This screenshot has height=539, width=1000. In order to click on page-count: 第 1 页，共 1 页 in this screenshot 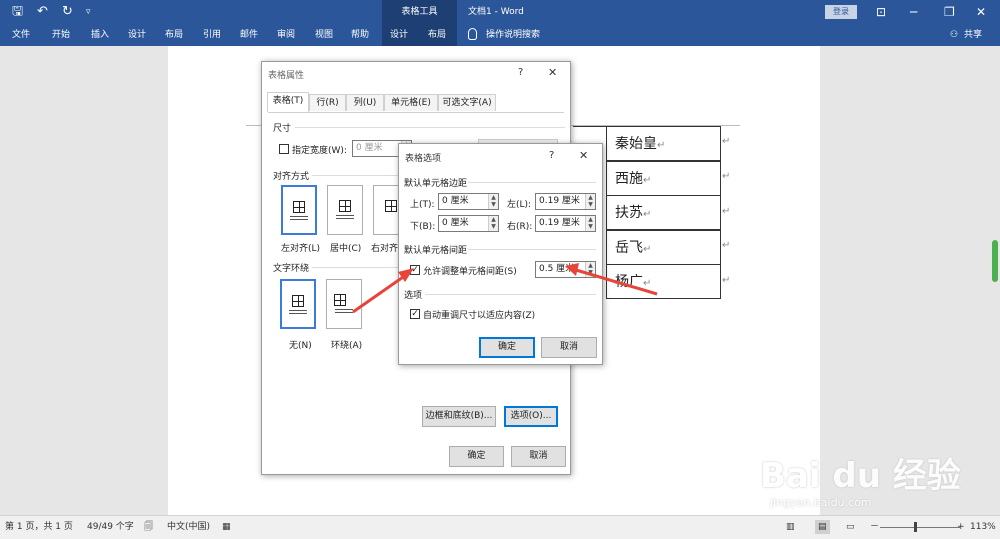, I will do `click(39, 527)`.